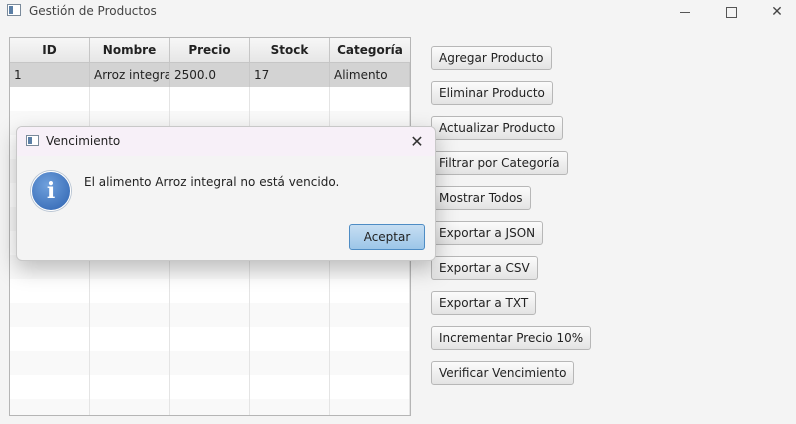  Describe the element at coordinates (32, 140) in the screenshot. I see `dialog-window-icon` at that location.